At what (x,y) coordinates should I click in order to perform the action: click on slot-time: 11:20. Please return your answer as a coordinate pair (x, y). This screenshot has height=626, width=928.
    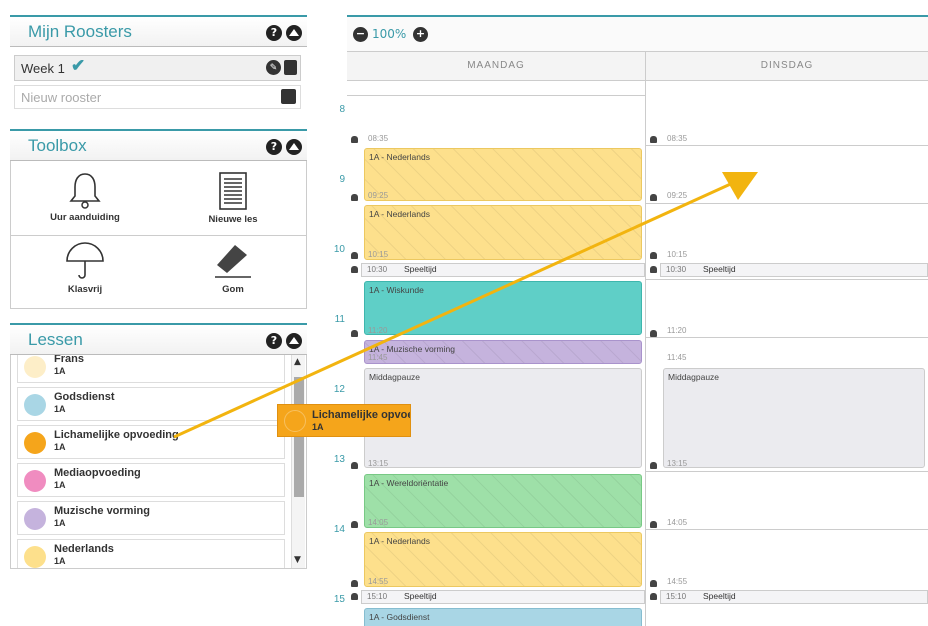
    Looking at the image, I should click on (677, 330).